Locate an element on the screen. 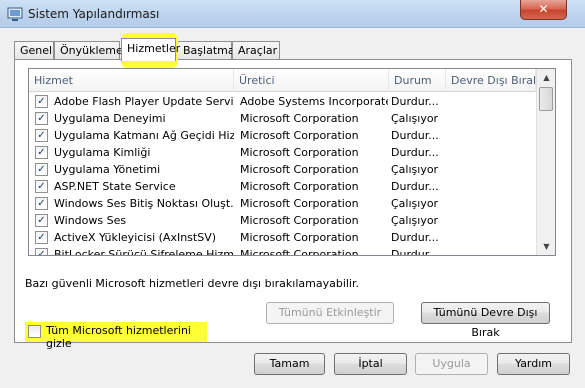 The height and width of the screenshot is (388, 585). tab-araclar: Araçlar is located at coordinates (256, 50).